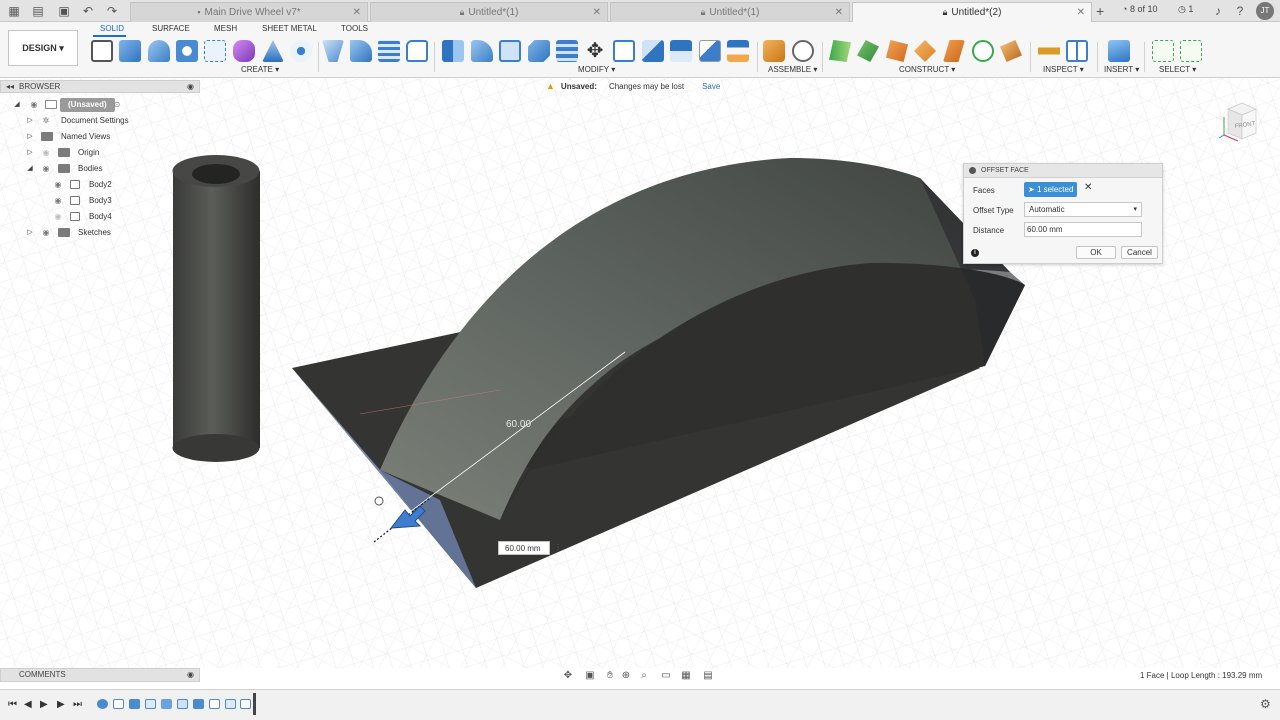  I want to click on zoom-window-icon: ⌕, so click(644, 676).